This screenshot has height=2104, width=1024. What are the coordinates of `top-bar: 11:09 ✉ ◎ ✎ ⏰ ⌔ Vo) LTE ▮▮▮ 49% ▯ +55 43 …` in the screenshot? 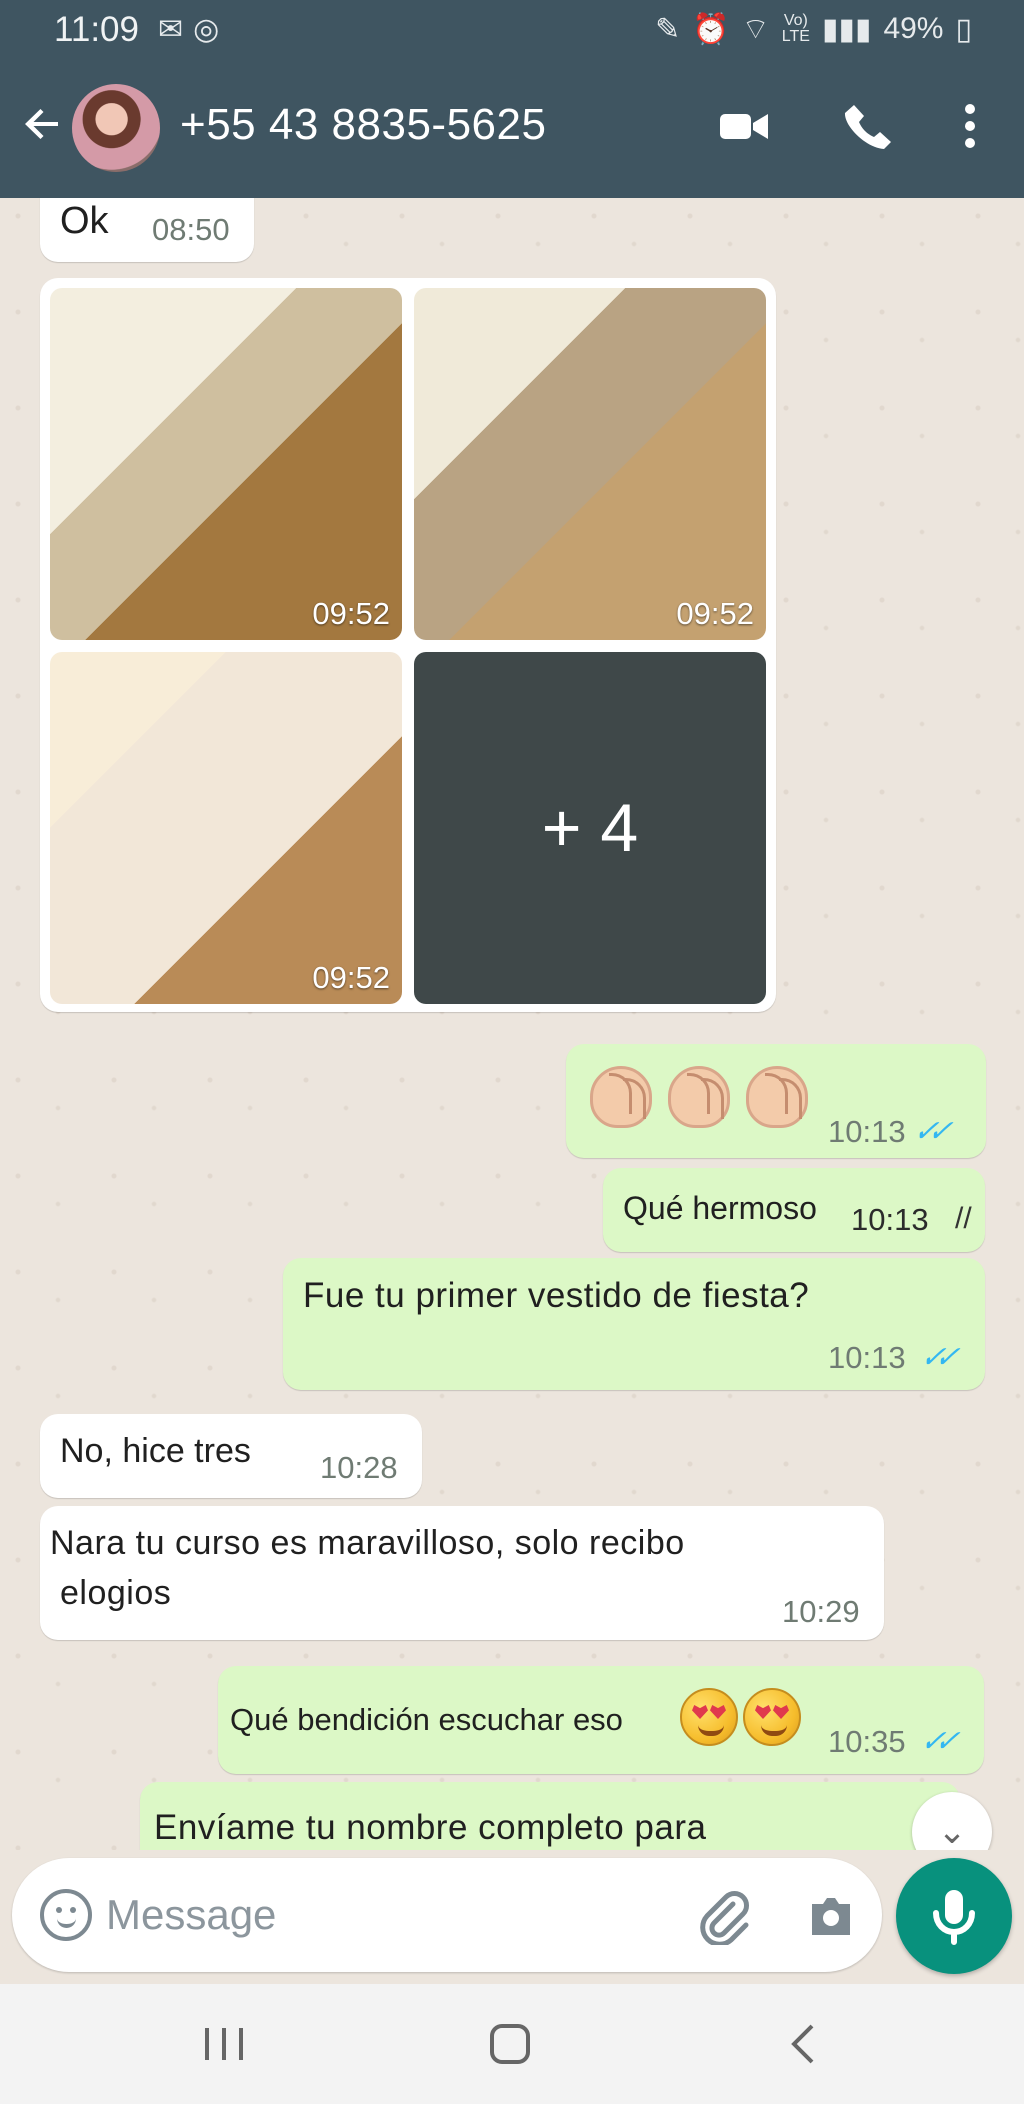 It's located at (512, 99).